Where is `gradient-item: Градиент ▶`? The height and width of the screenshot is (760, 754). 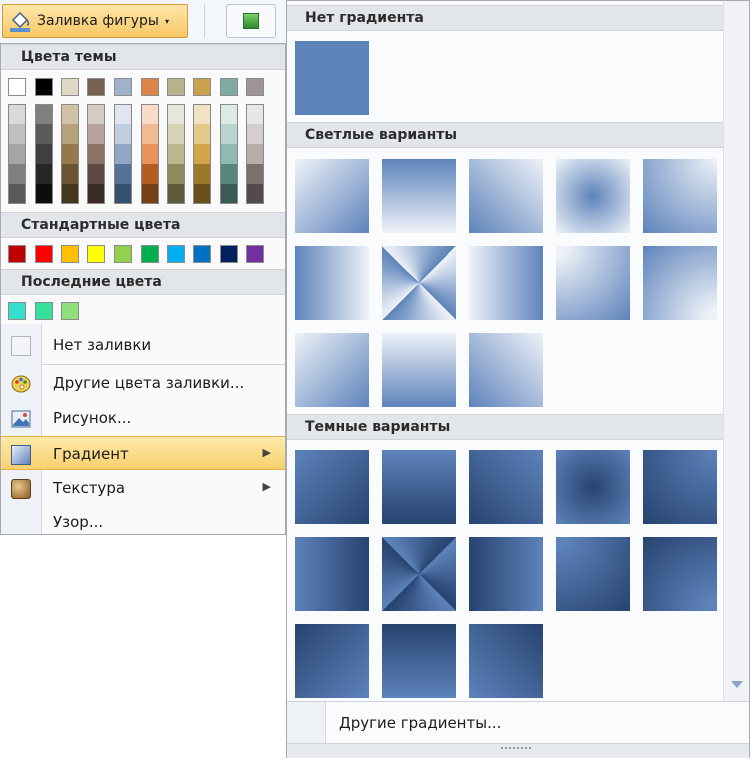
gradient-item: Градиент ▶ is located at coordinates (143, 453).